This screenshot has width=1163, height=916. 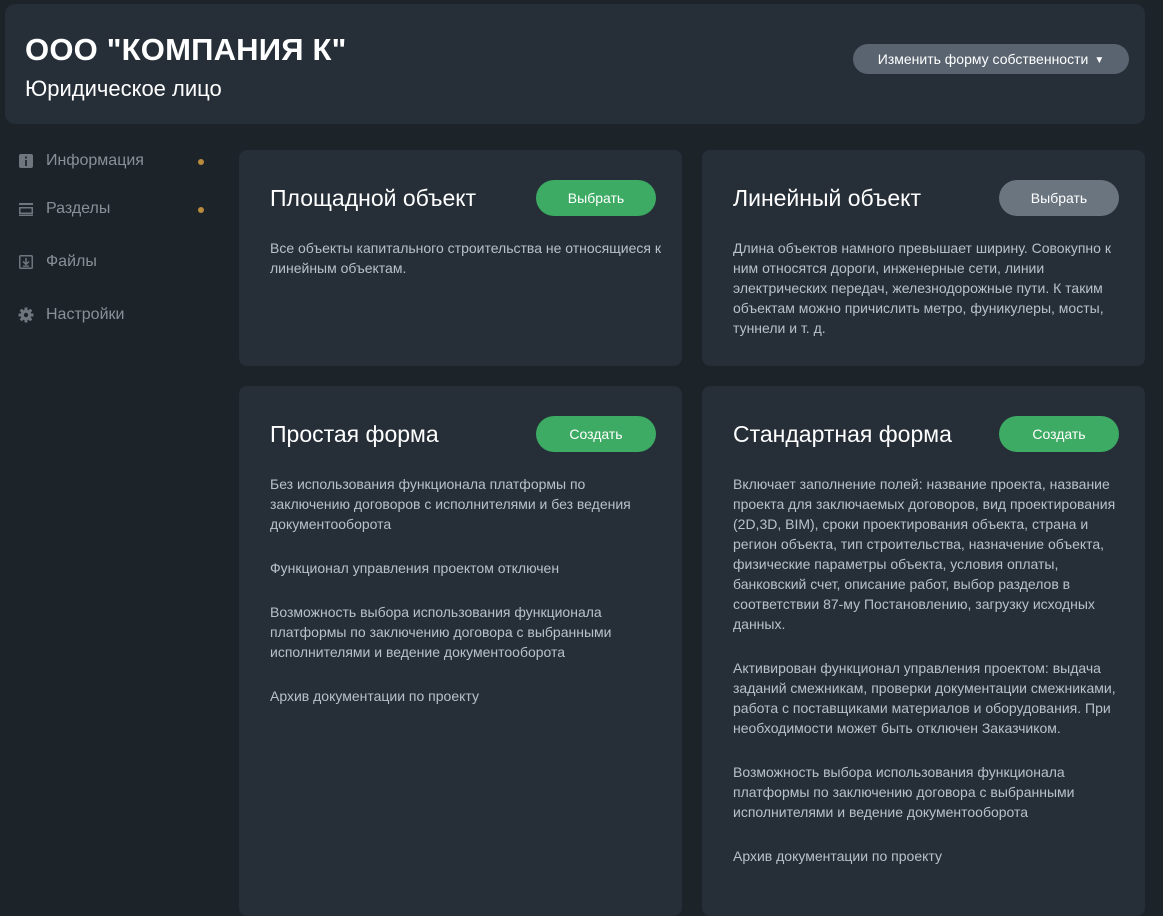 What do you see at coordinates (123, 88) in the screenshot?
I see `company-type: Юридическое лицо` at bounding box center [123, 88].